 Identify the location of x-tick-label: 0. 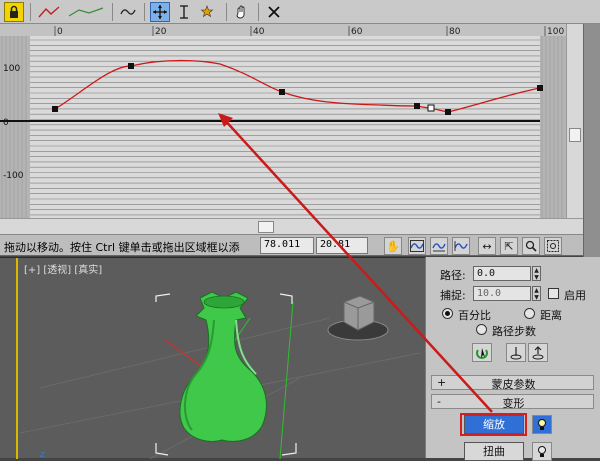
(60, 32).